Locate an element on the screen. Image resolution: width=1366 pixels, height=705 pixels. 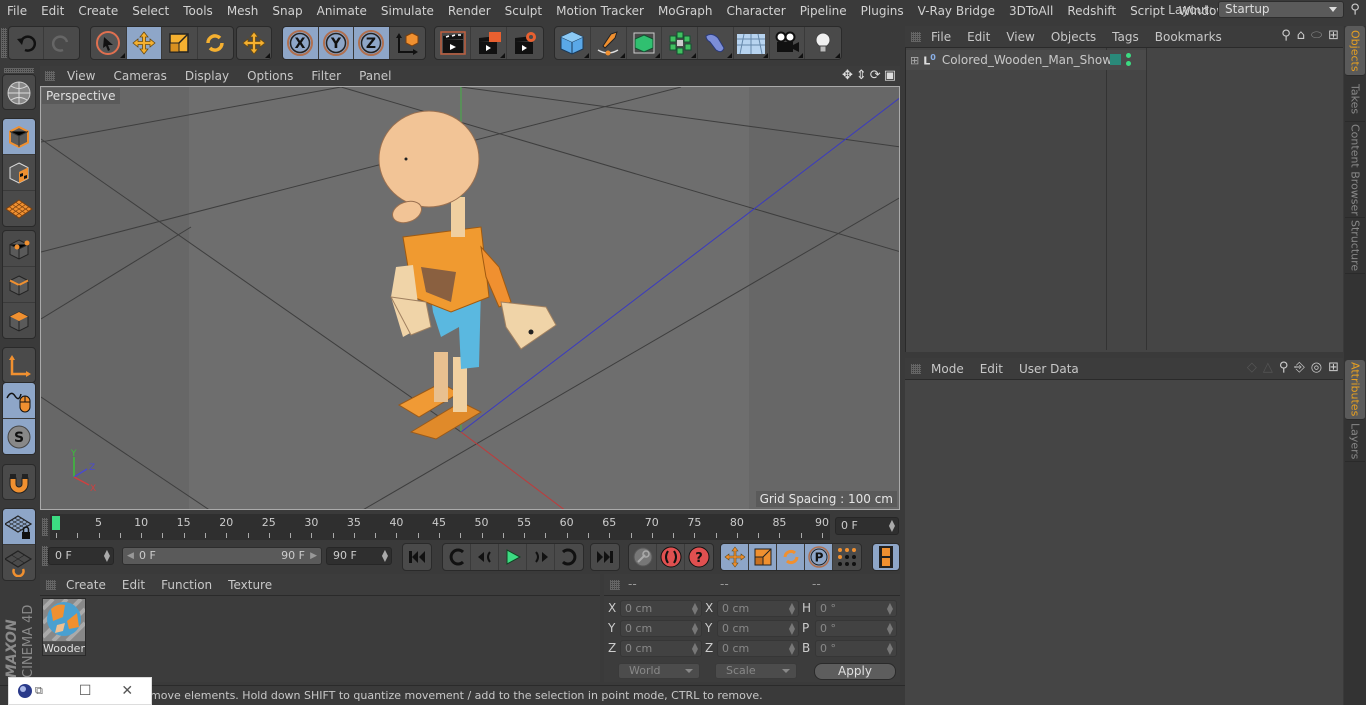
start-frame-field: 0 F ▲ ▼ is located at coordinates (81, 556).